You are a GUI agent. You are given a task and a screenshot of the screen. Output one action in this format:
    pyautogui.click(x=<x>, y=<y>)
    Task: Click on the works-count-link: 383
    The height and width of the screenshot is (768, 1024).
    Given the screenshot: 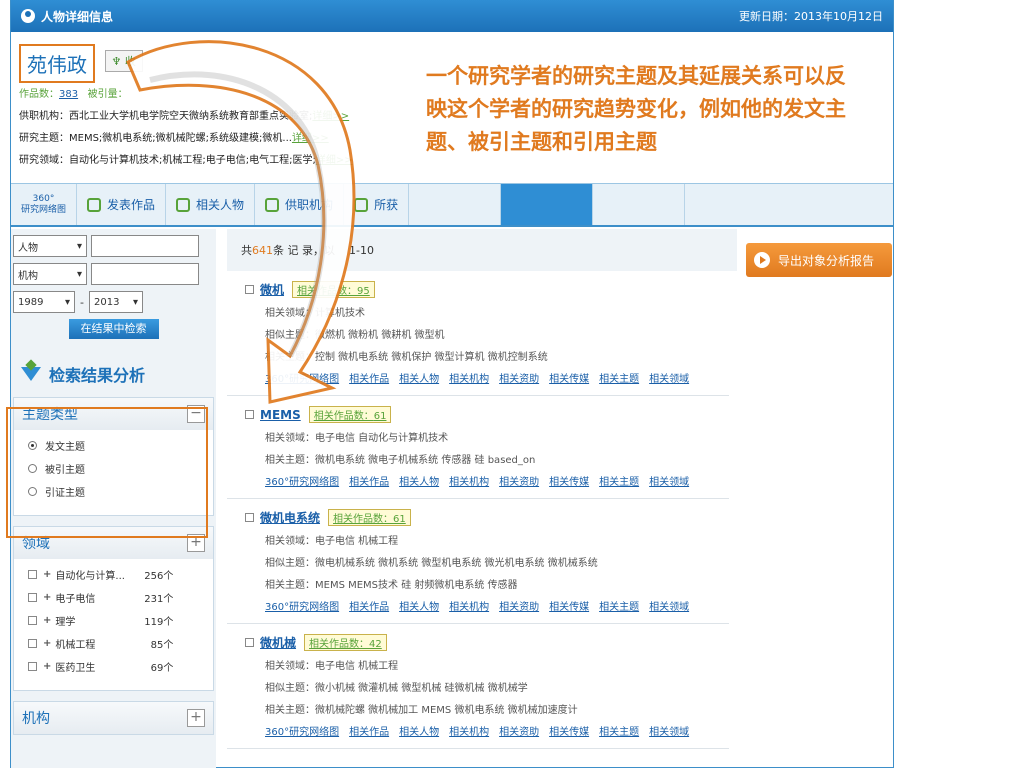 What is the action you would take?
    pyautogui.click(x=68, y=94)
    